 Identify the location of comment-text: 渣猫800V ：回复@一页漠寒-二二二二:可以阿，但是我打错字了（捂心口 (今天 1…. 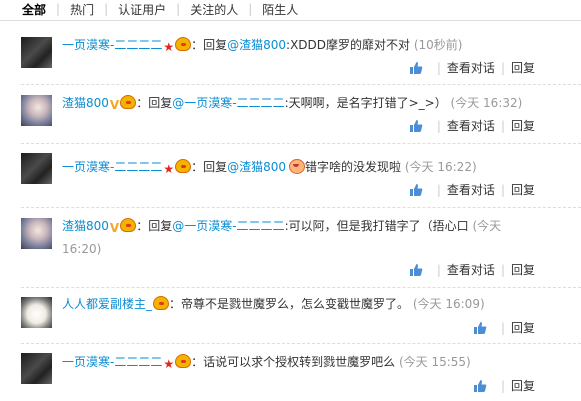
(312, 238).